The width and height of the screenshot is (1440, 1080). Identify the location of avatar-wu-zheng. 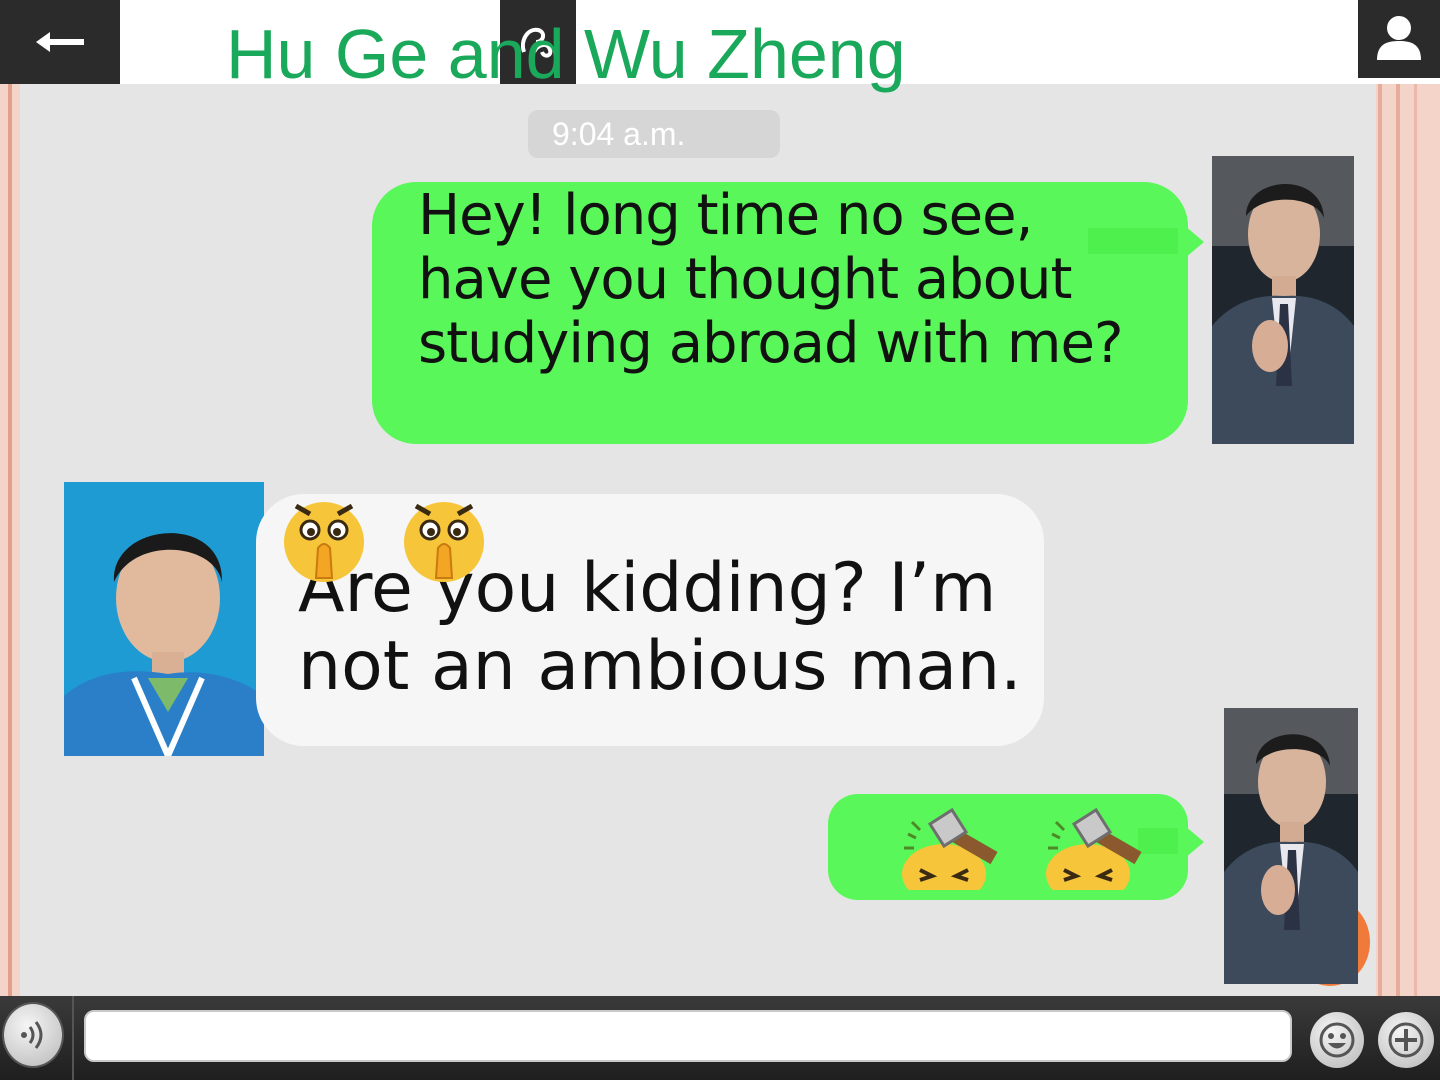
(164, 619).